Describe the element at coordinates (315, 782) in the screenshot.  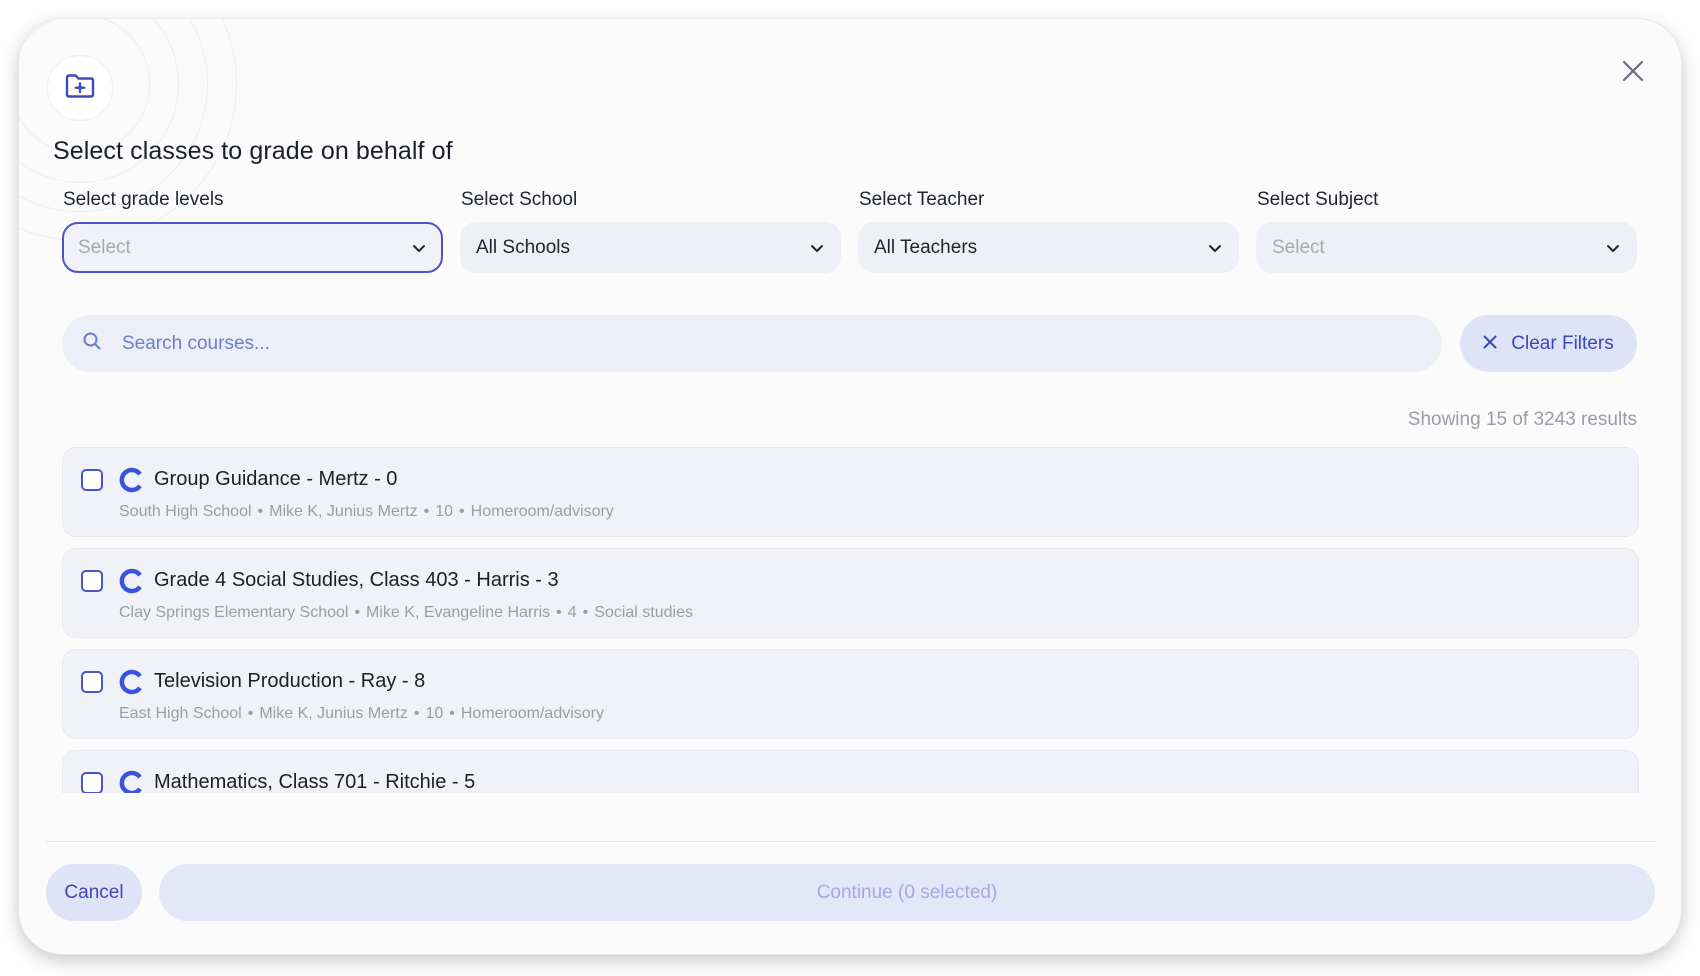
I see `course-name: Mathematics, Class 701 - Ritchie - 5` at that location.